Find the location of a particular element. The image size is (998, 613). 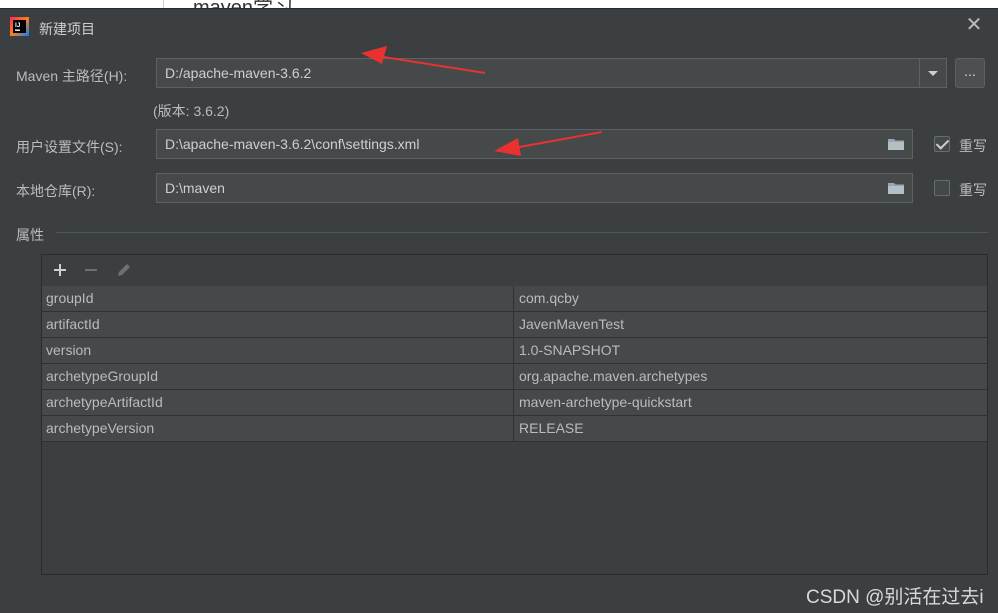

table-row: archetypeVersion RELEASE is located at coordinates (514, 429).